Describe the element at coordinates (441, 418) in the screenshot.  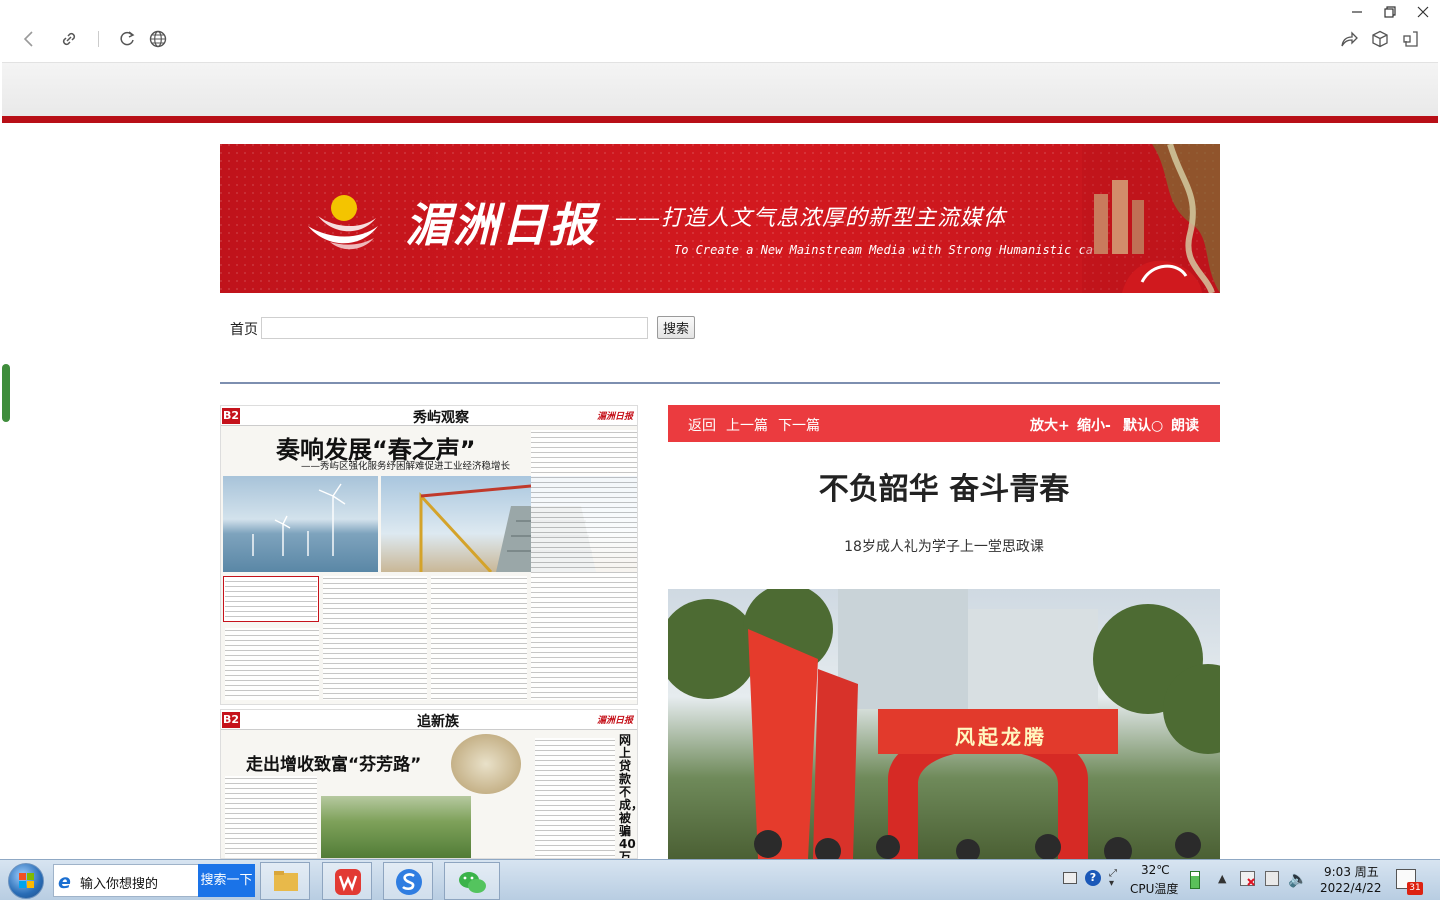
I see `page-section: 秀屿观察` at that location.